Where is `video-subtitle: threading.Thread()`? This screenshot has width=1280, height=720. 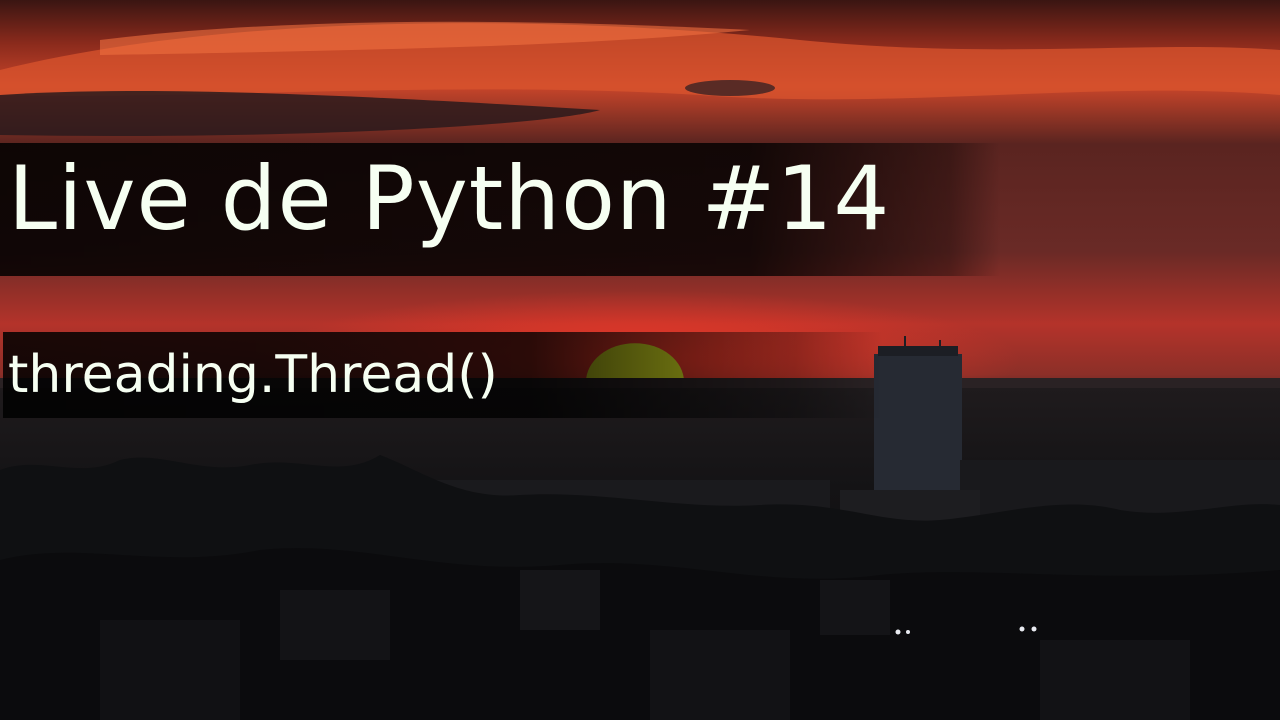 video-subtitle: threading.Thread() is located at coordinates (253, 375).